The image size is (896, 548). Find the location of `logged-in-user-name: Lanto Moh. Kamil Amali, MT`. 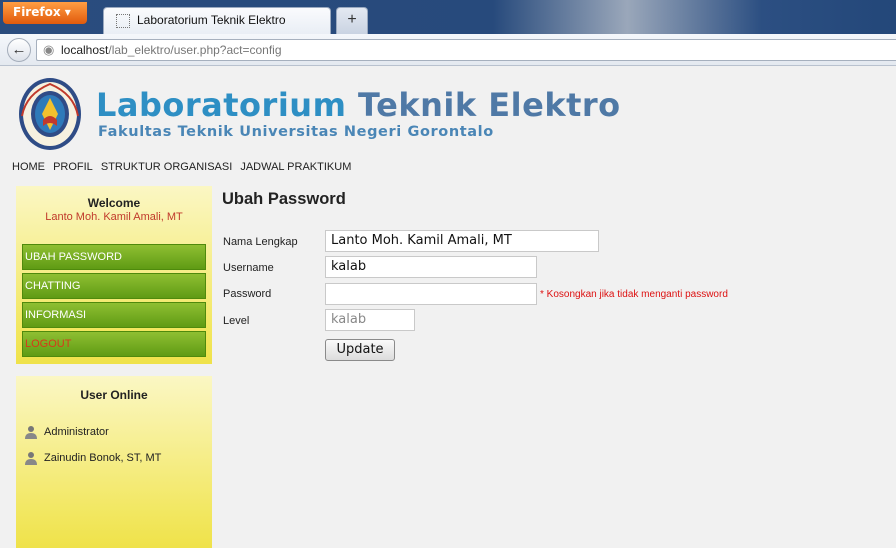

logged-in-user-name: Lanto Moh. Kamil Amali, MT is located at coordinates (114, 217).